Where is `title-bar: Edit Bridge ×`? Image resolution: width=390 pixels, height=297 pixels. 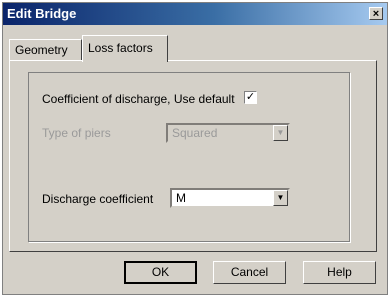 title-bar: Edit Bridge × is located at coordinates (195, 14).